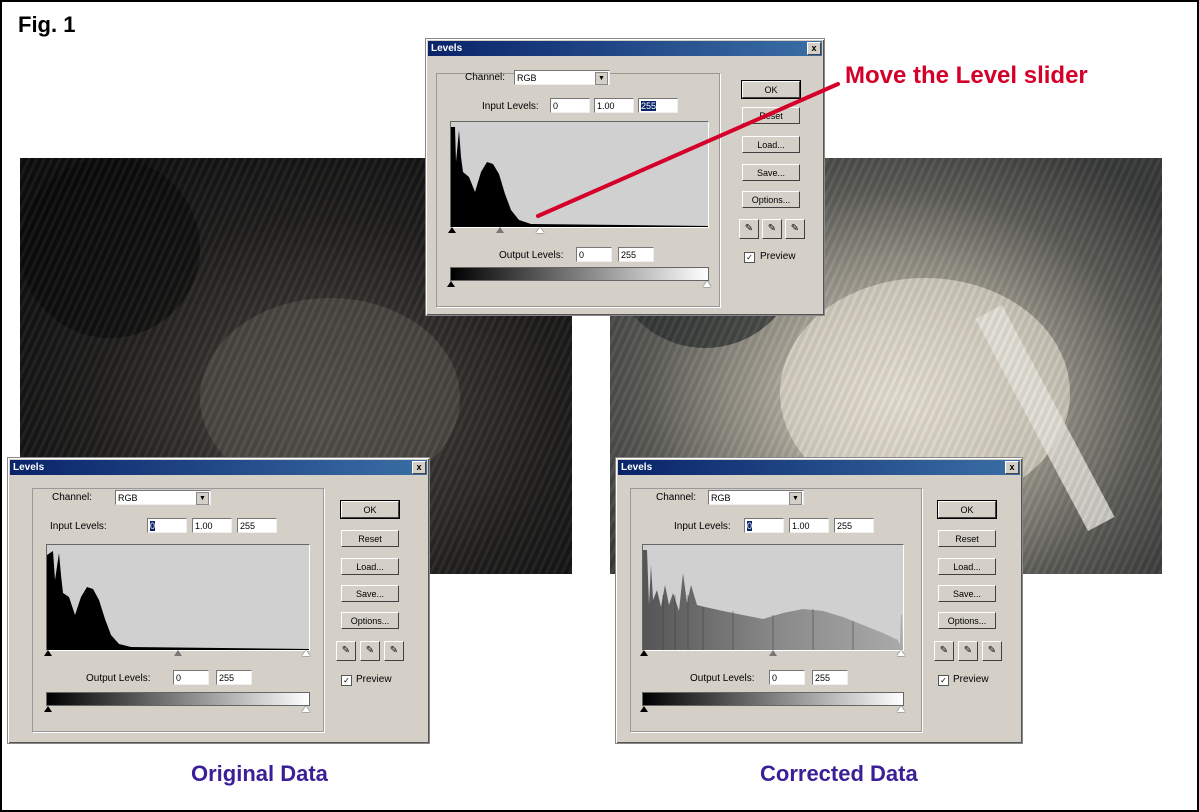 The image size is (1199, 812). I want to click on caption-original: Original Data, so click(259, 773).